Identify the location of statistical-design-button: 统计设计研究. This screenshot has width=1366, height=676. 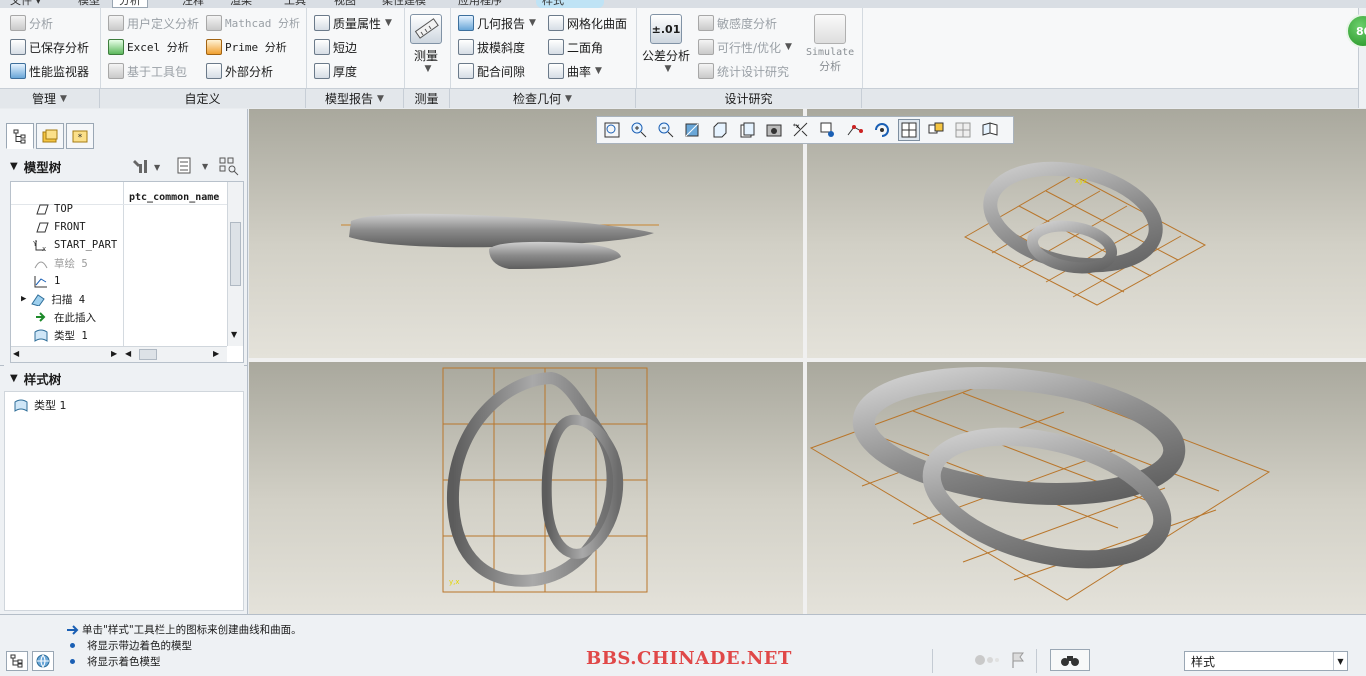
(743, 71).